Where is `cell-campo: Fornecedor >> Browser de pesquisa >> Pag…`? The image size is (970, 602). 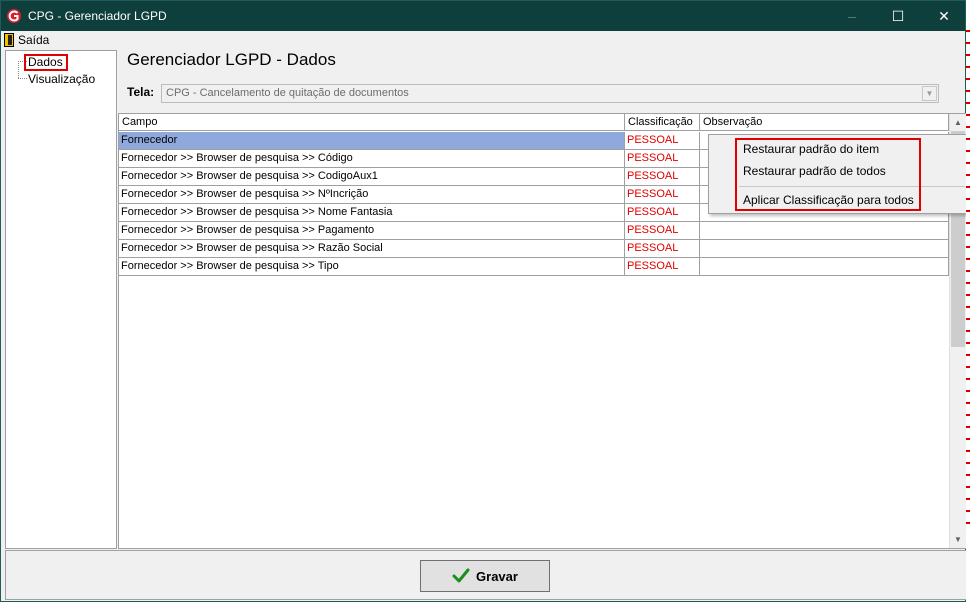
cell-campo: Fornecedor >> Browser de pesquisa >> Pag… is located at coordinates (372, 230).